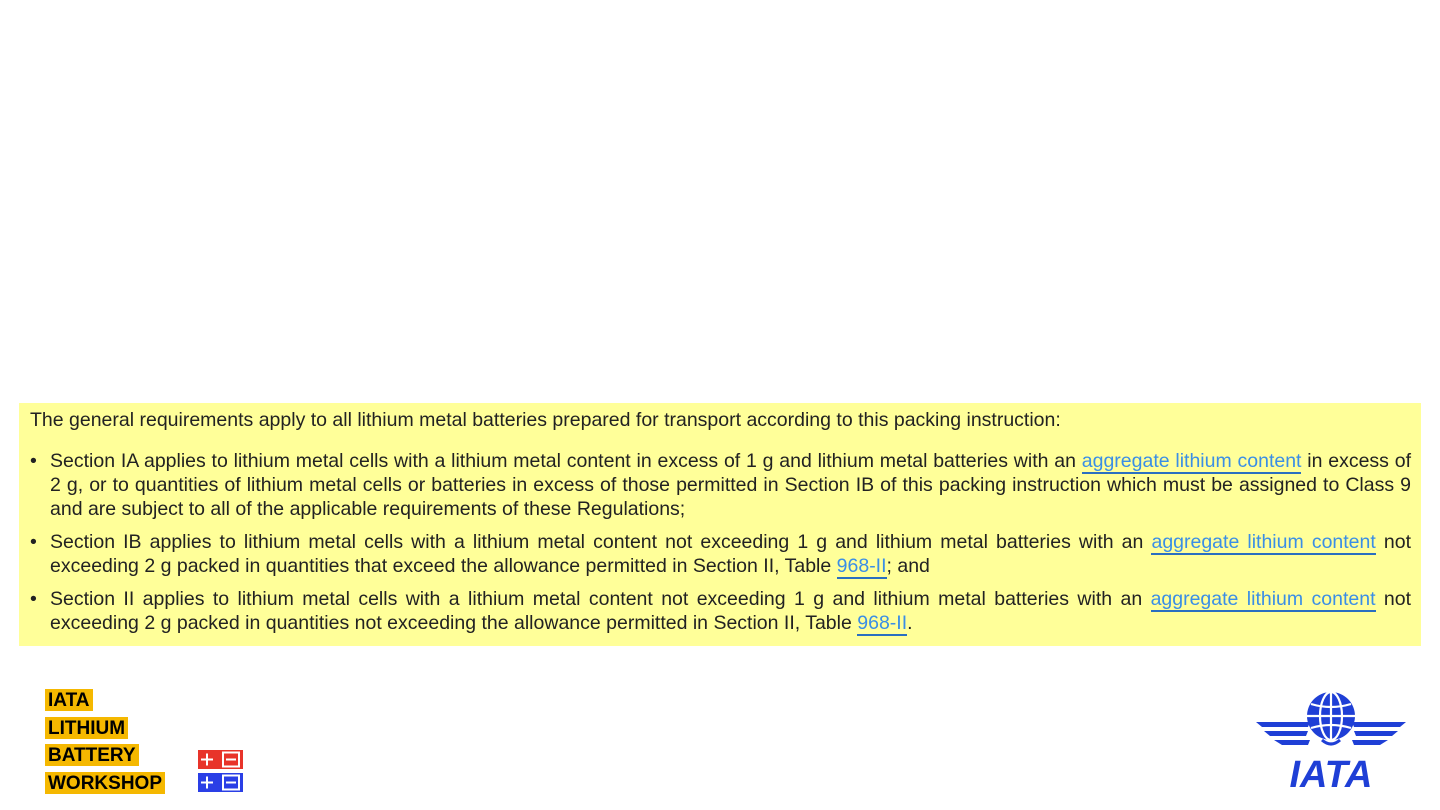  I want to click on iata-logo: IATA, so click(1331, 743).